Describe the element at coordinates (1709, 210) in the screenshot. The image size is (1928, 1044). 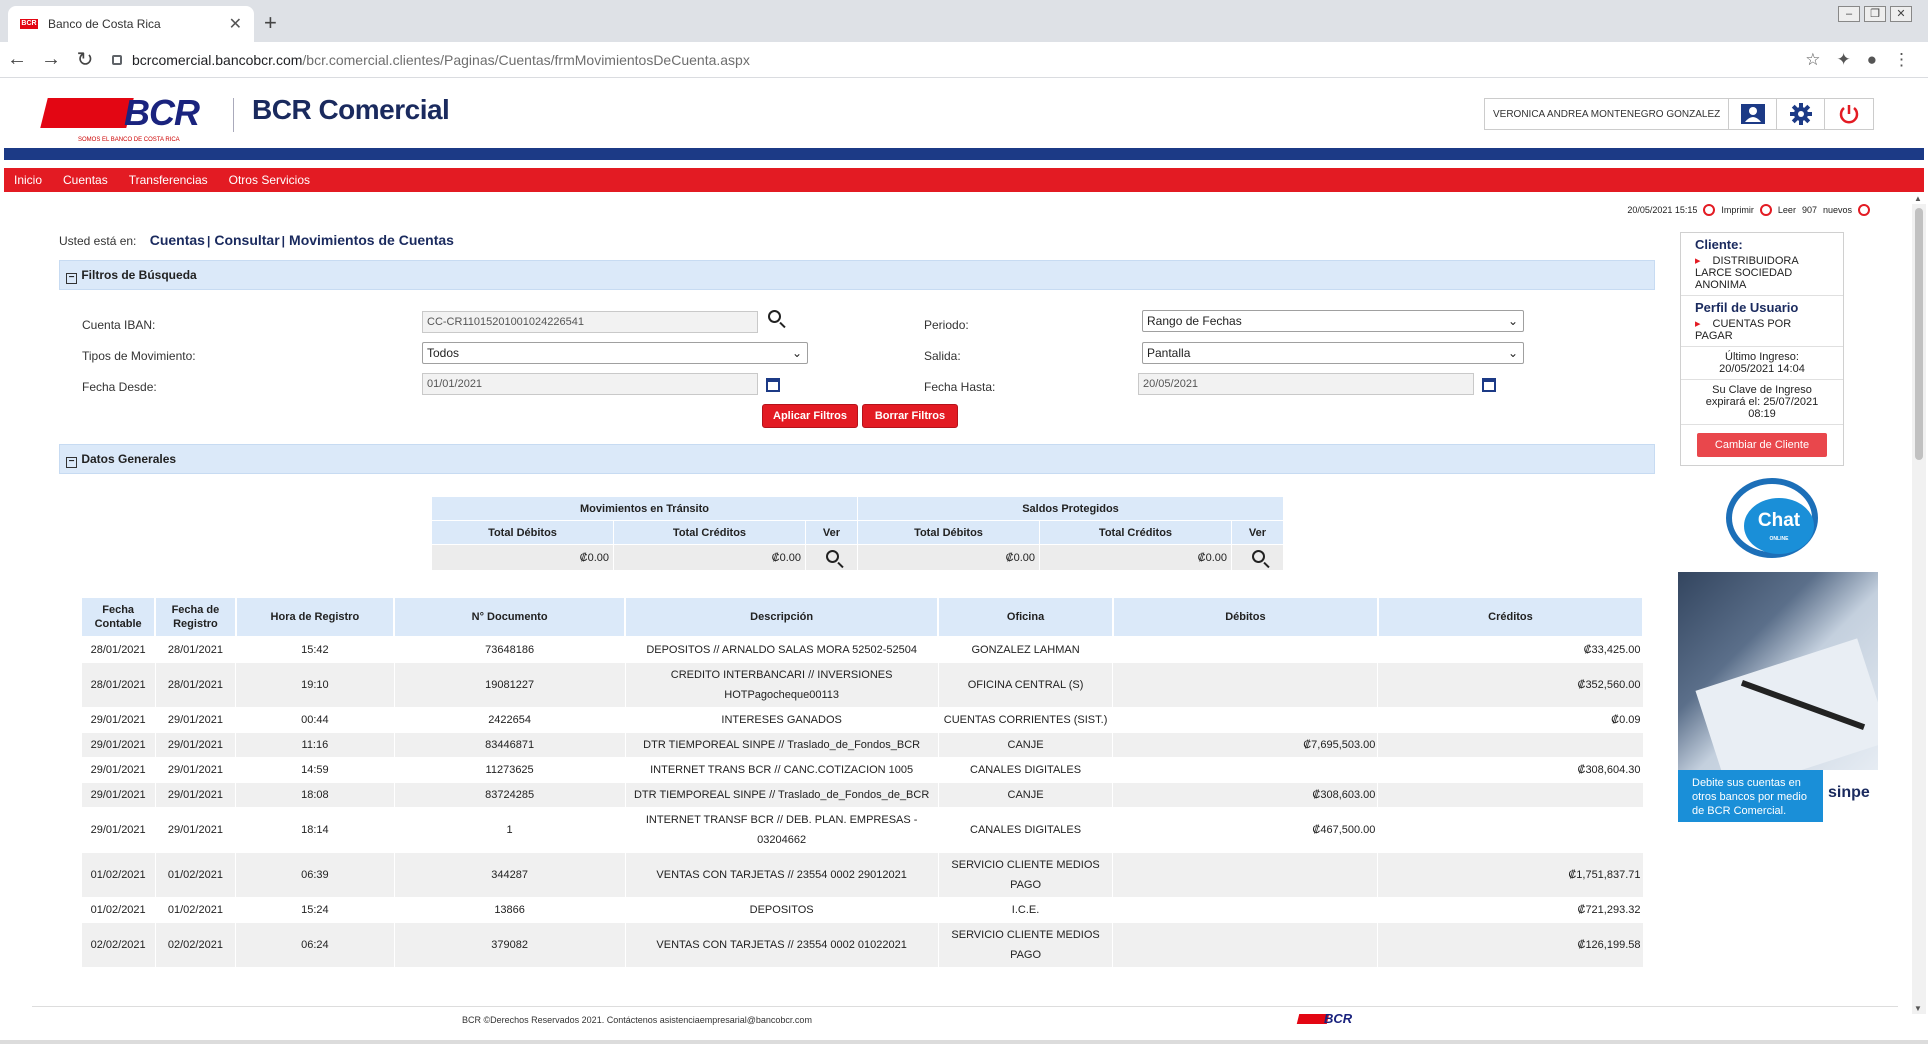
I see `clock-icon` at that location.